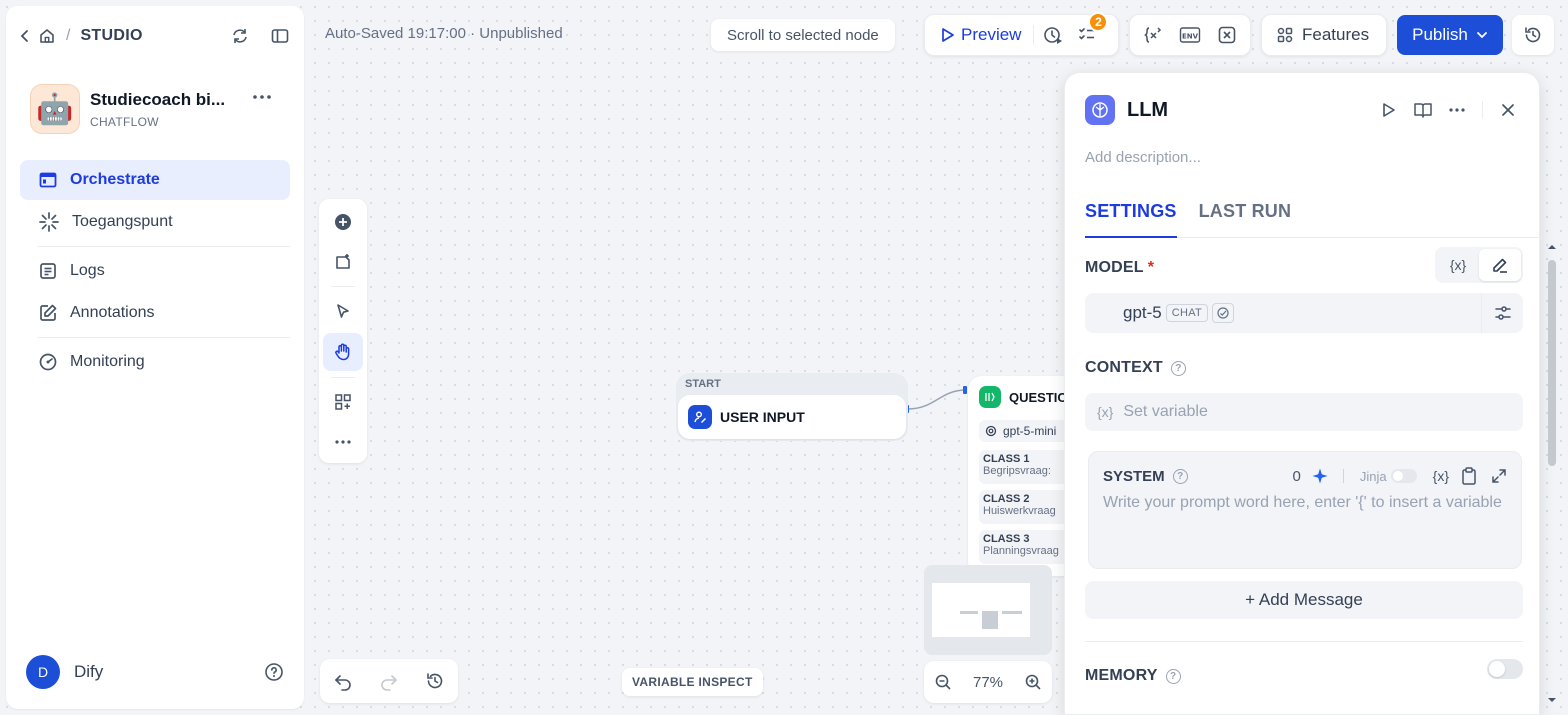 The width and height of the screenshot is (1568, 715). What do you see at coordinates (1135, 368) in the screenshot?
I see `context-section-label: CONTEXT ?` at bounding box center [1135, 368].